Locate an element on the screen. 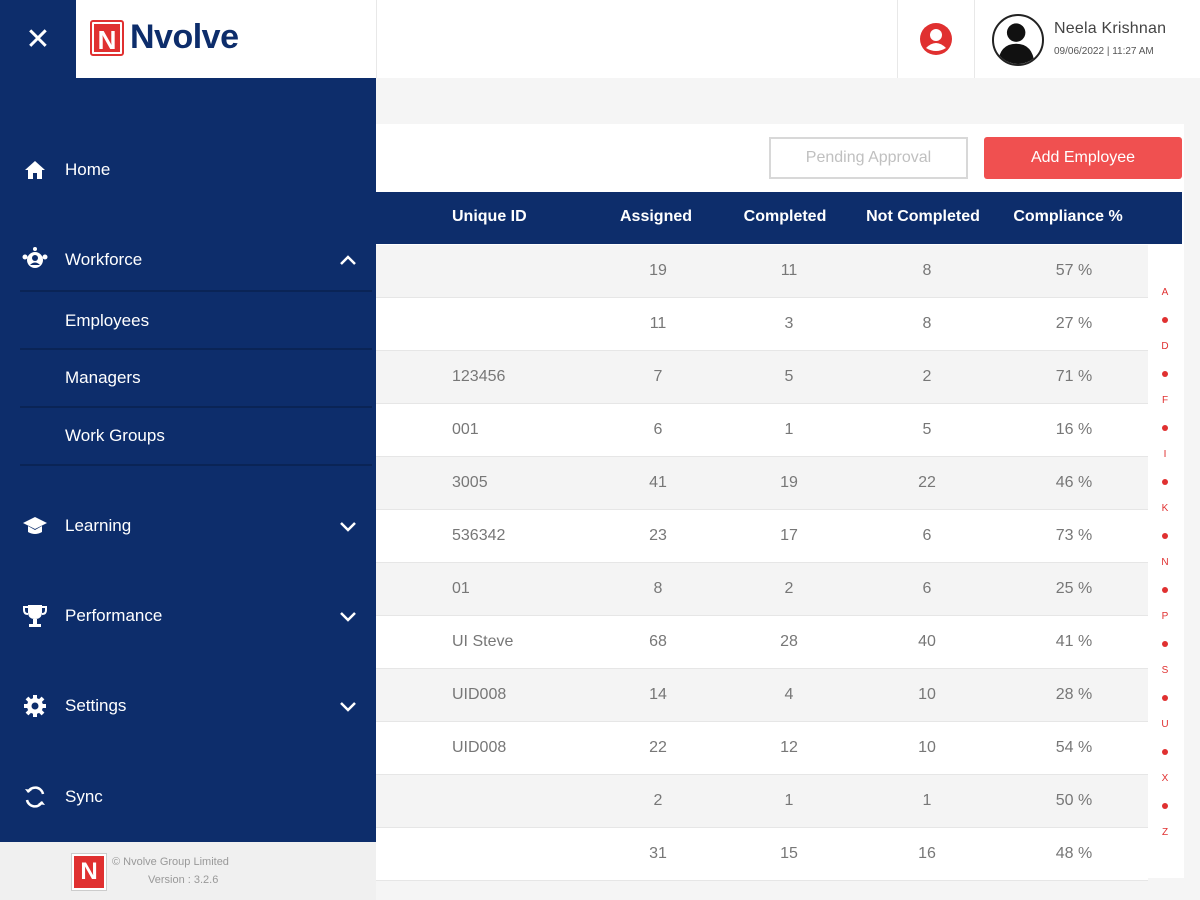 Image resolution: width=1200 pixels, height=900 pixels. account-icon is located at coordinates (936, 39).